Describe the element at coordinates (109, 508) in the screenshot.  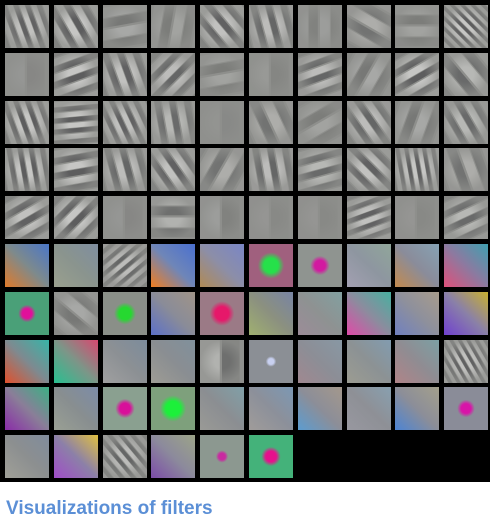
I see `figure-caption: Visualizations of filters` at that location.